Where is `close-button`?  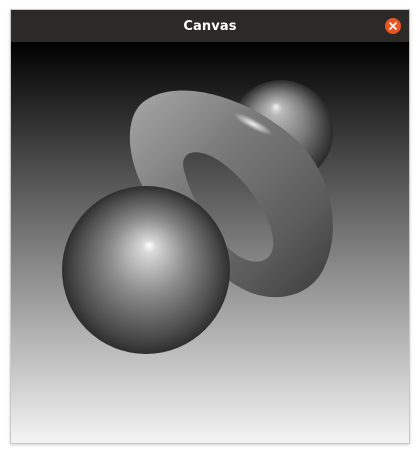 close-button is located at coordinates (393, 26).